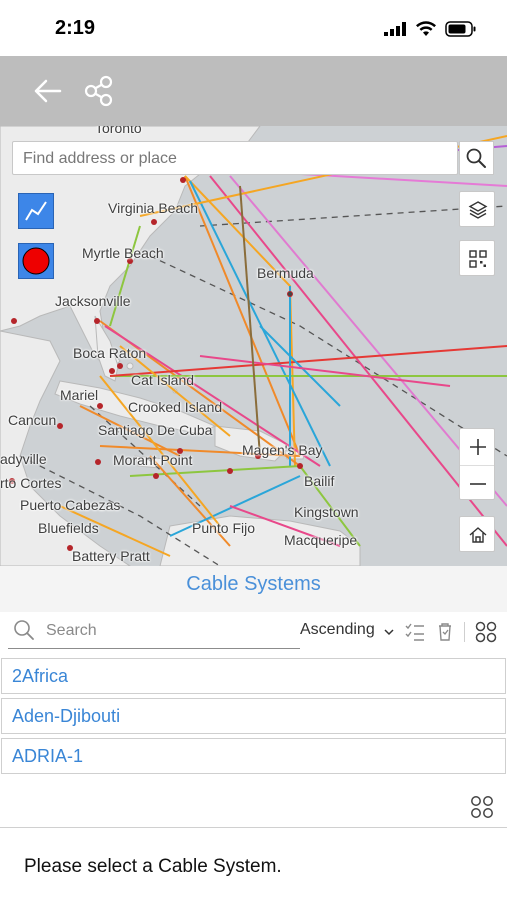 Image resolution: width=507 pixels, height=900 pixels. I want to click on map-label-macqueripe: Macqueripe, so click(321, 540).